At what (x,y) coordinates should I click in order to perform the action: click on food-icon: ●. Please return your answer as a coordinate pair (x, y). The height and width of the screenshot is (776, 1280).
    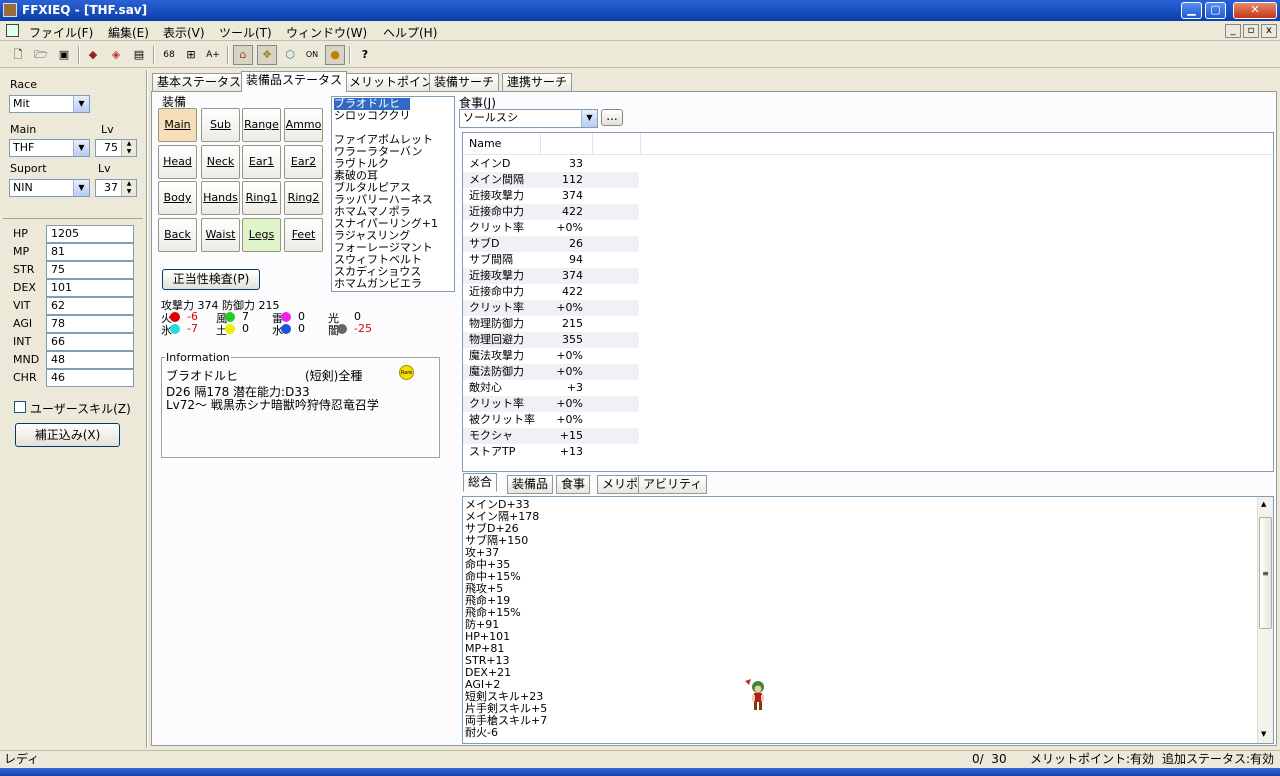
    Looking at the image, I should click on (335, 55).